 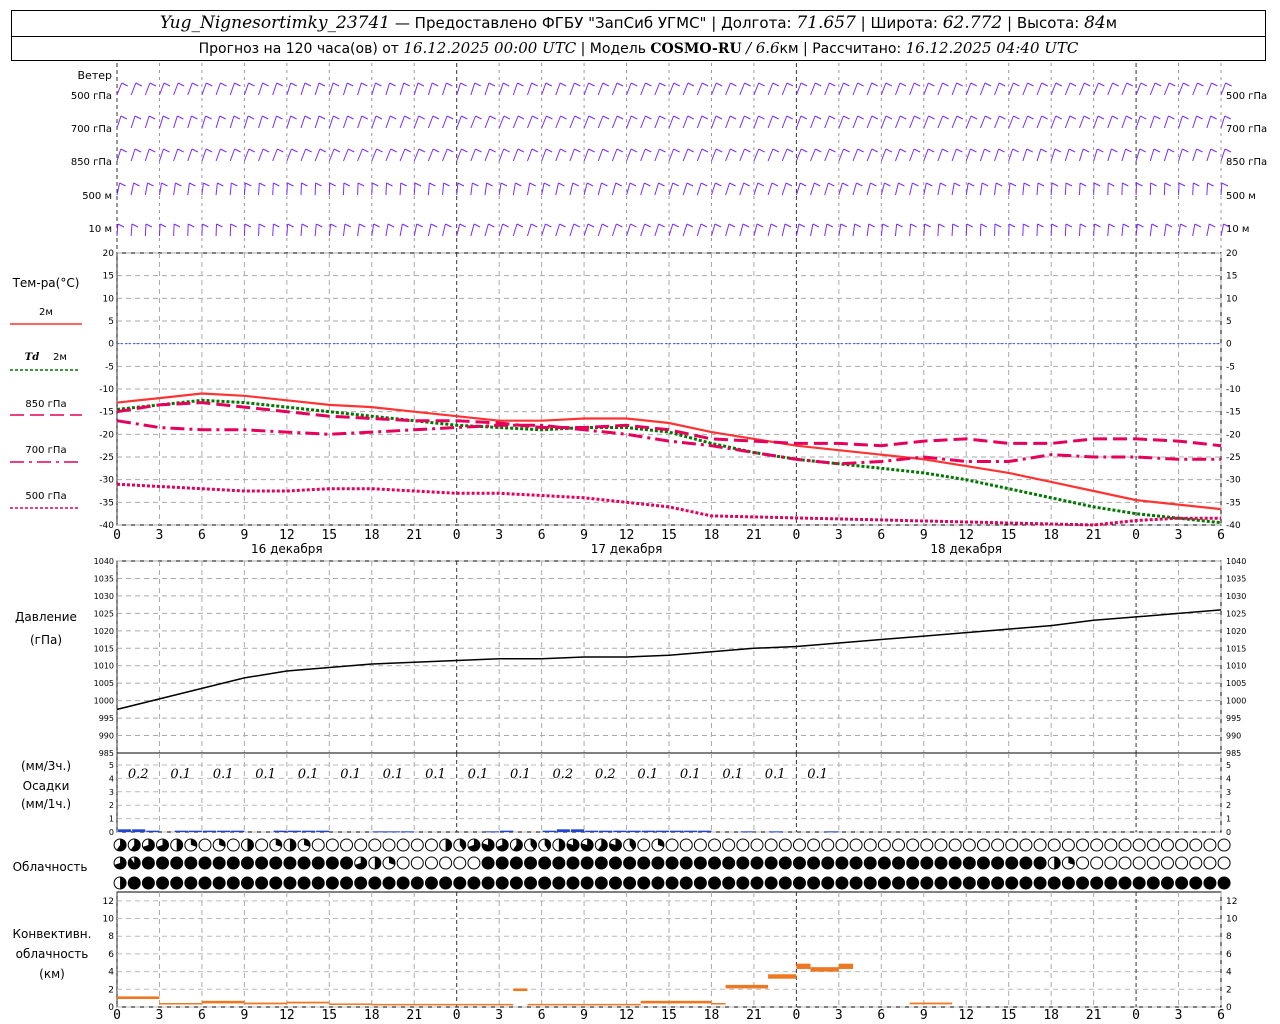 What do you see at coordinates (52, 934) in the screenshot?
I see `convective-title: Конвективн.` at bounding box center [52, 934].